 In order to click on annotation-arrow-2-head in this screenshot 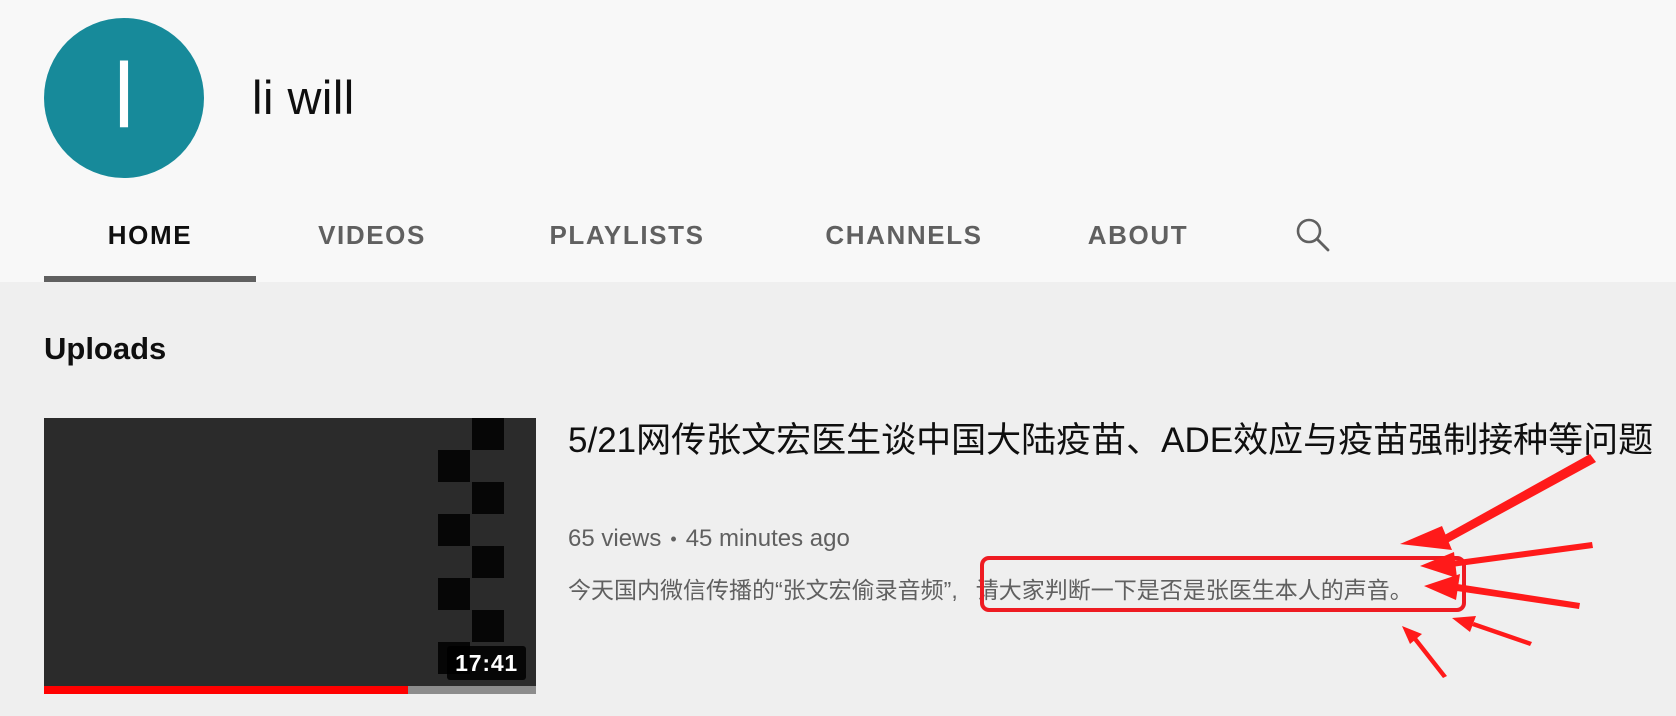, I will do `click(1438, 565)`.